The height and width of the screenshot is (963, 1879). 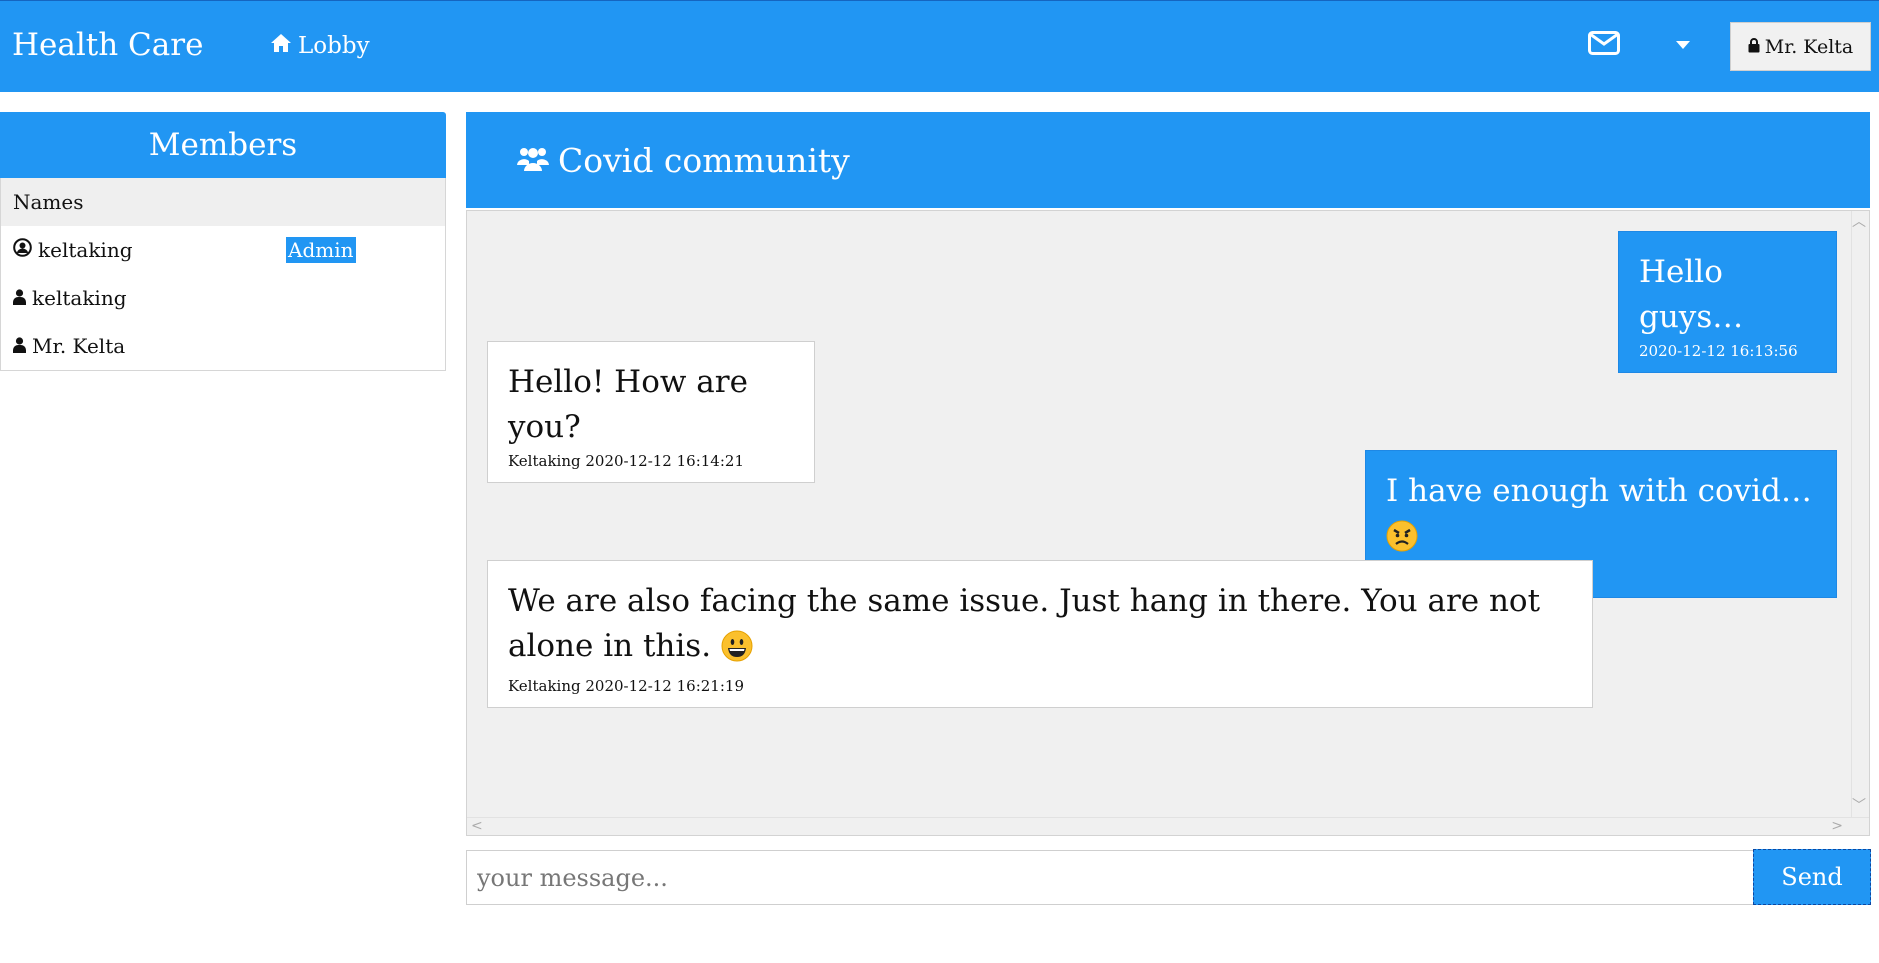 What do you see at coordinates (1683, 45) in the screenshot?
I see `dropdown-caret-icon` at bounding box center [1683, 45].